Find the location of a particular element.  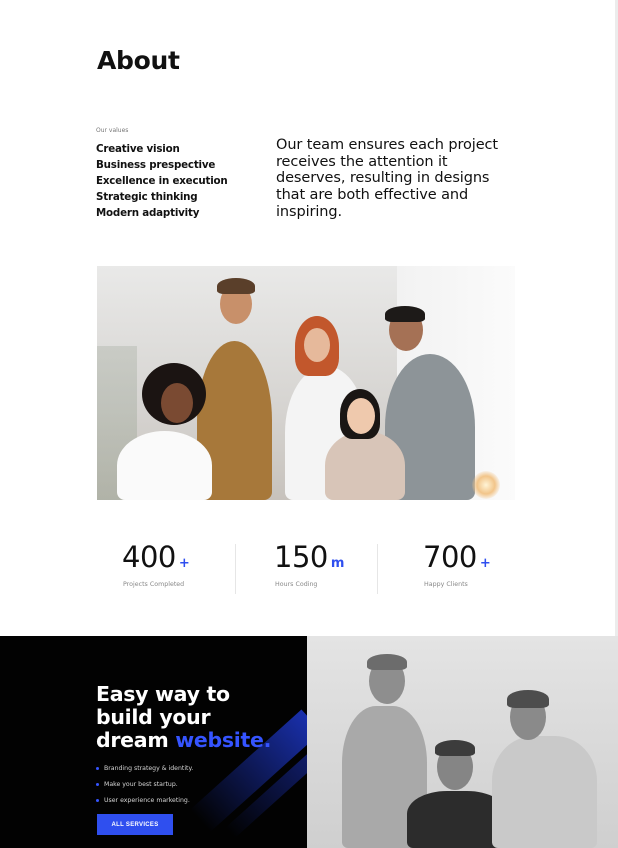

value-item: Strategic thinking is located at coordinates (147, 197).